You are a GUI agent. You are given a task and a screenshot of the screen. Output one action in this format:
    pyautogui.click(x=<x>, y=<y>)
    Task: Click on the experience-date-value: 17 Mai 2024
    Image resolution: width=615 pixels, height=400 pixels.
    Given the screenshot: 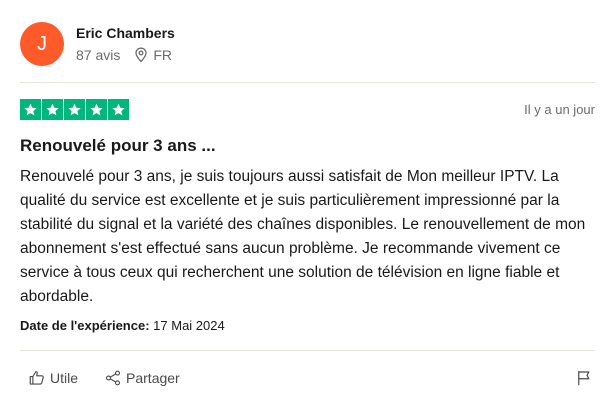 What is the action you would take?
    pyautogui.click(x=189, y=325)
    